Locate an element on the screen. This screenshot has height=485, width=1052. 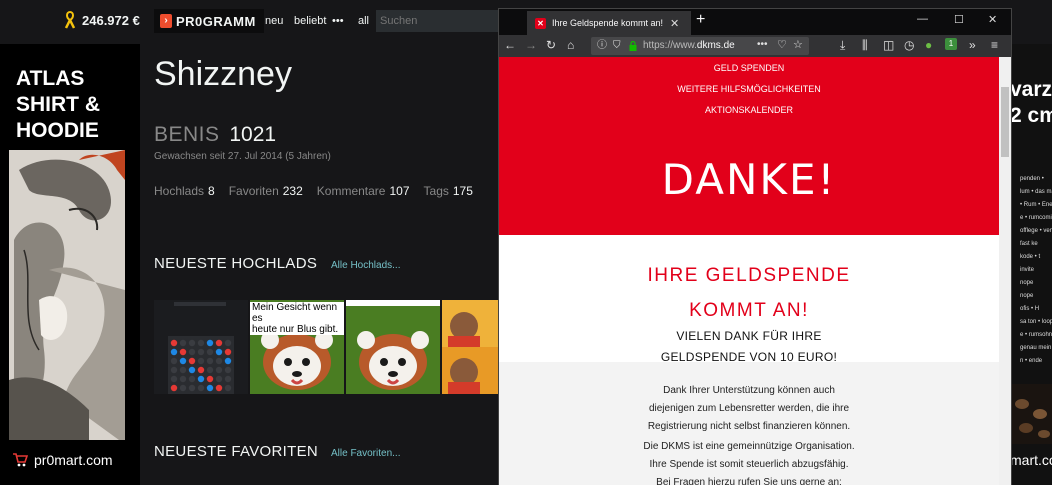
logo-text: PR0GRAMM is located at coordinates (216, 21).